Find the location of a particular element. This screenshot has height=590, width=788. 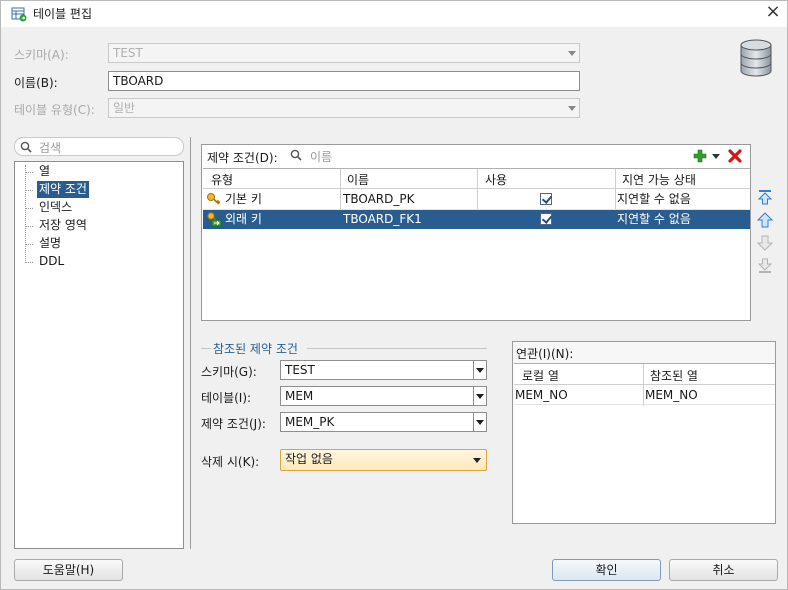

title-bar: 테이블 편집 × is located at coordinates (394, 14).